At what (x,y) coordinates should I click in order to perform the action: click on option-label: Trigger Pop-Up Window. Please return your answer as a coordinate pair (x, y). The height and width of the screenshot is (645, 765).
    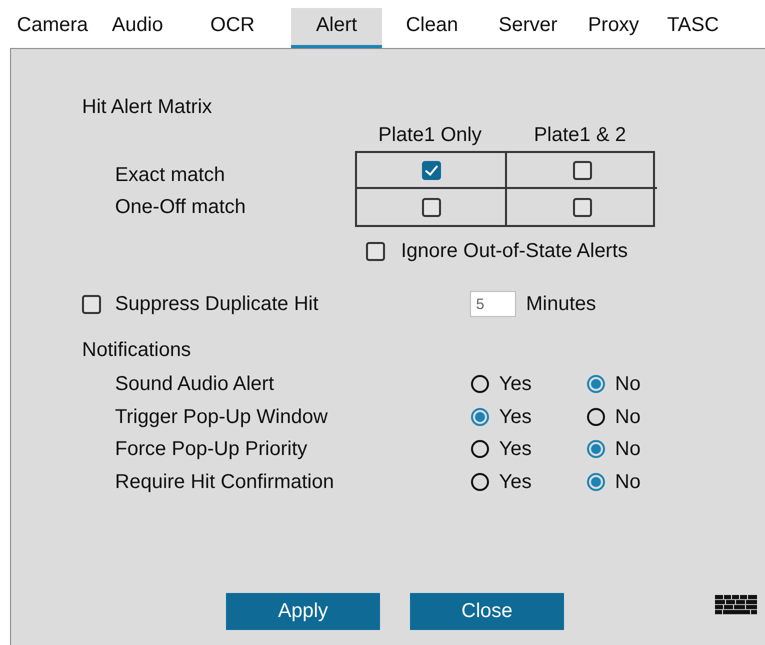
    Looking at the image, I should click on (222, 416).